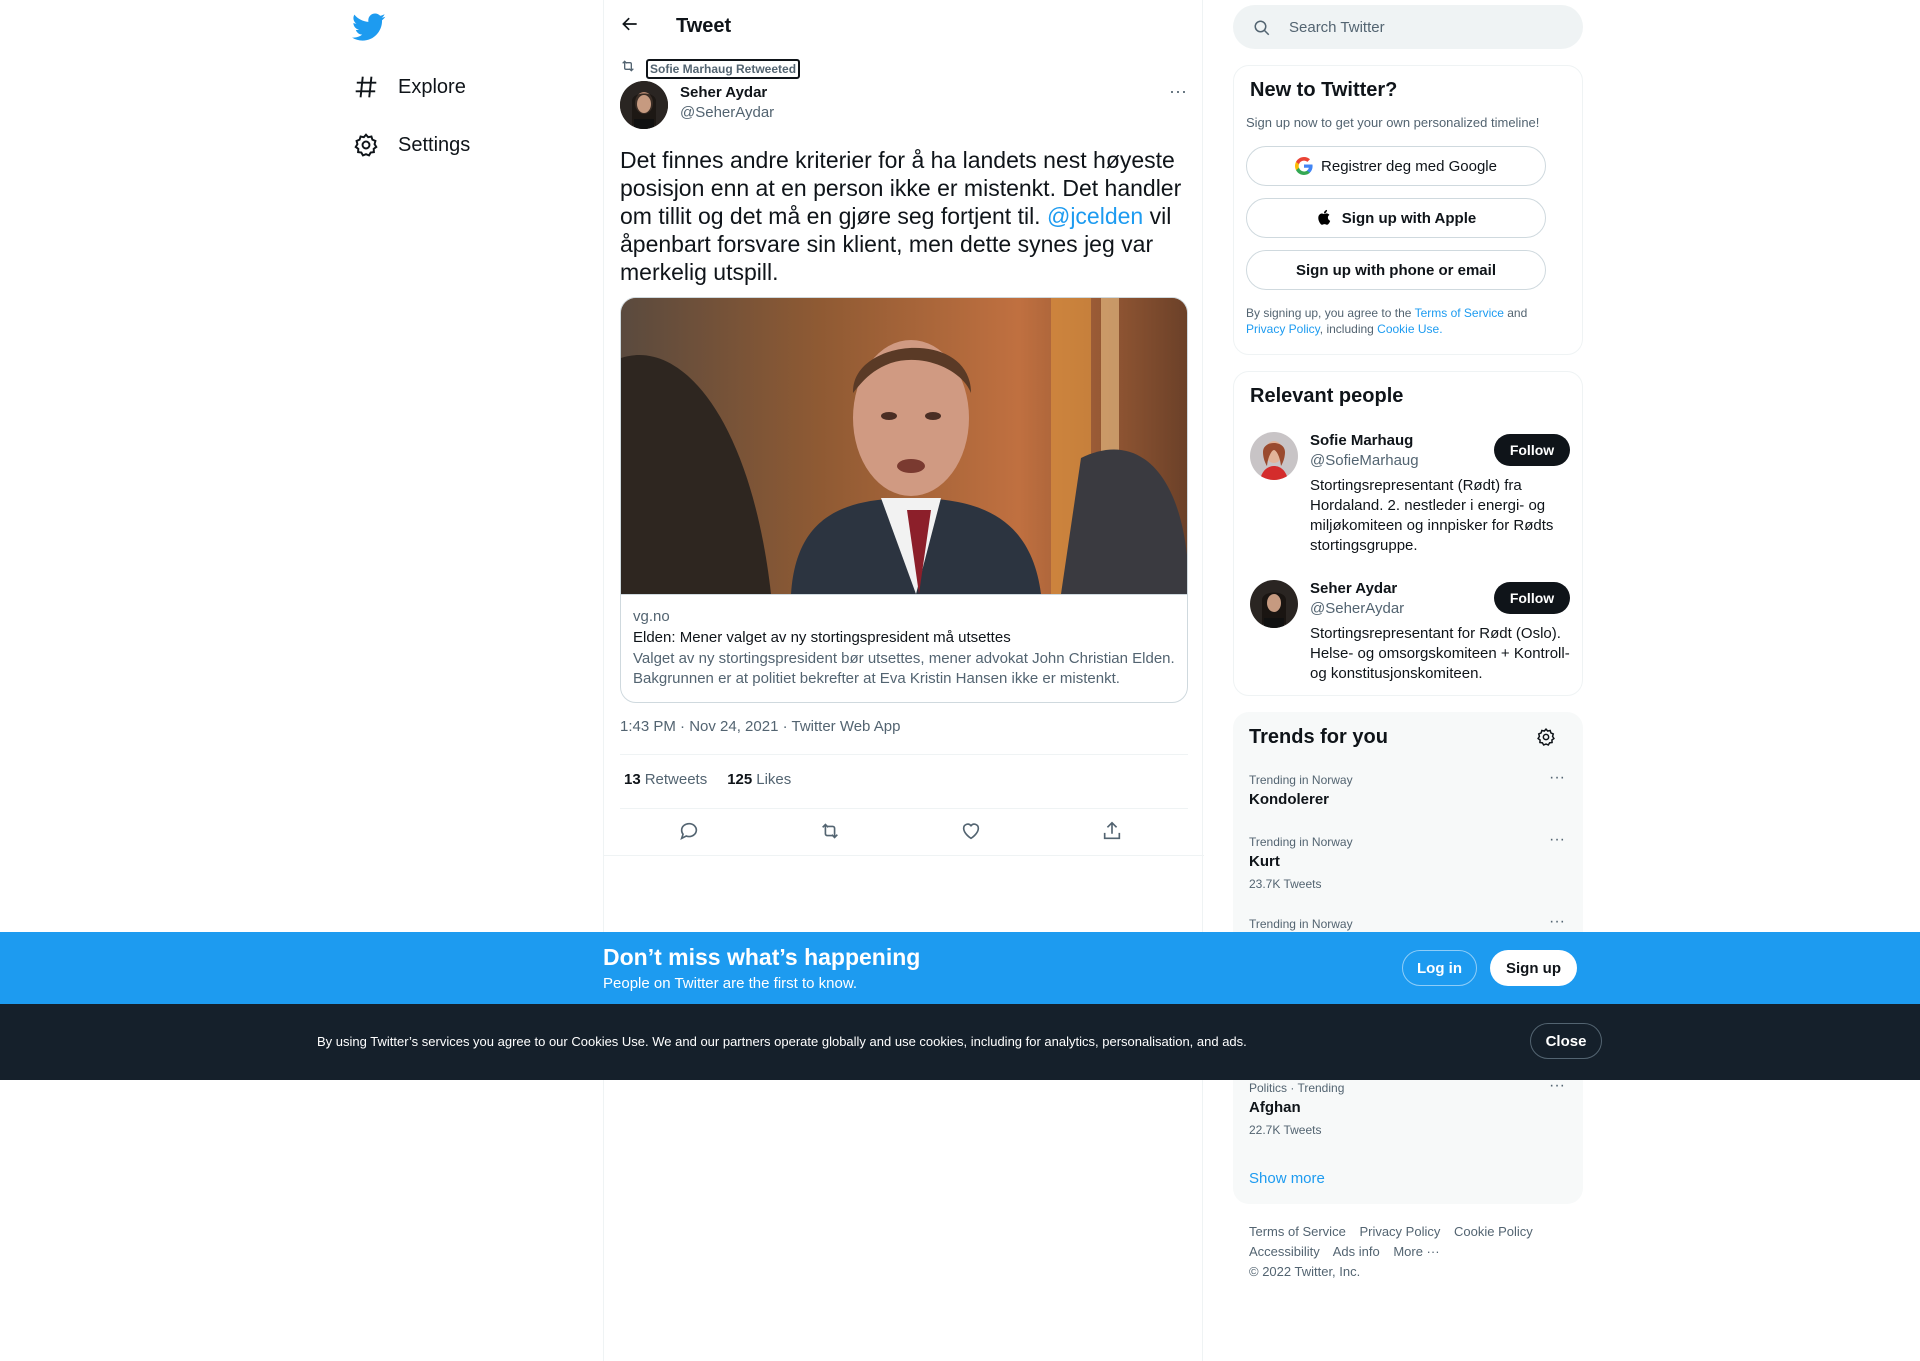  I want to click on tweet-timestamp: 1:43 PM · Nov 24, 2021 · Twitter Web App, so click(760, 726).